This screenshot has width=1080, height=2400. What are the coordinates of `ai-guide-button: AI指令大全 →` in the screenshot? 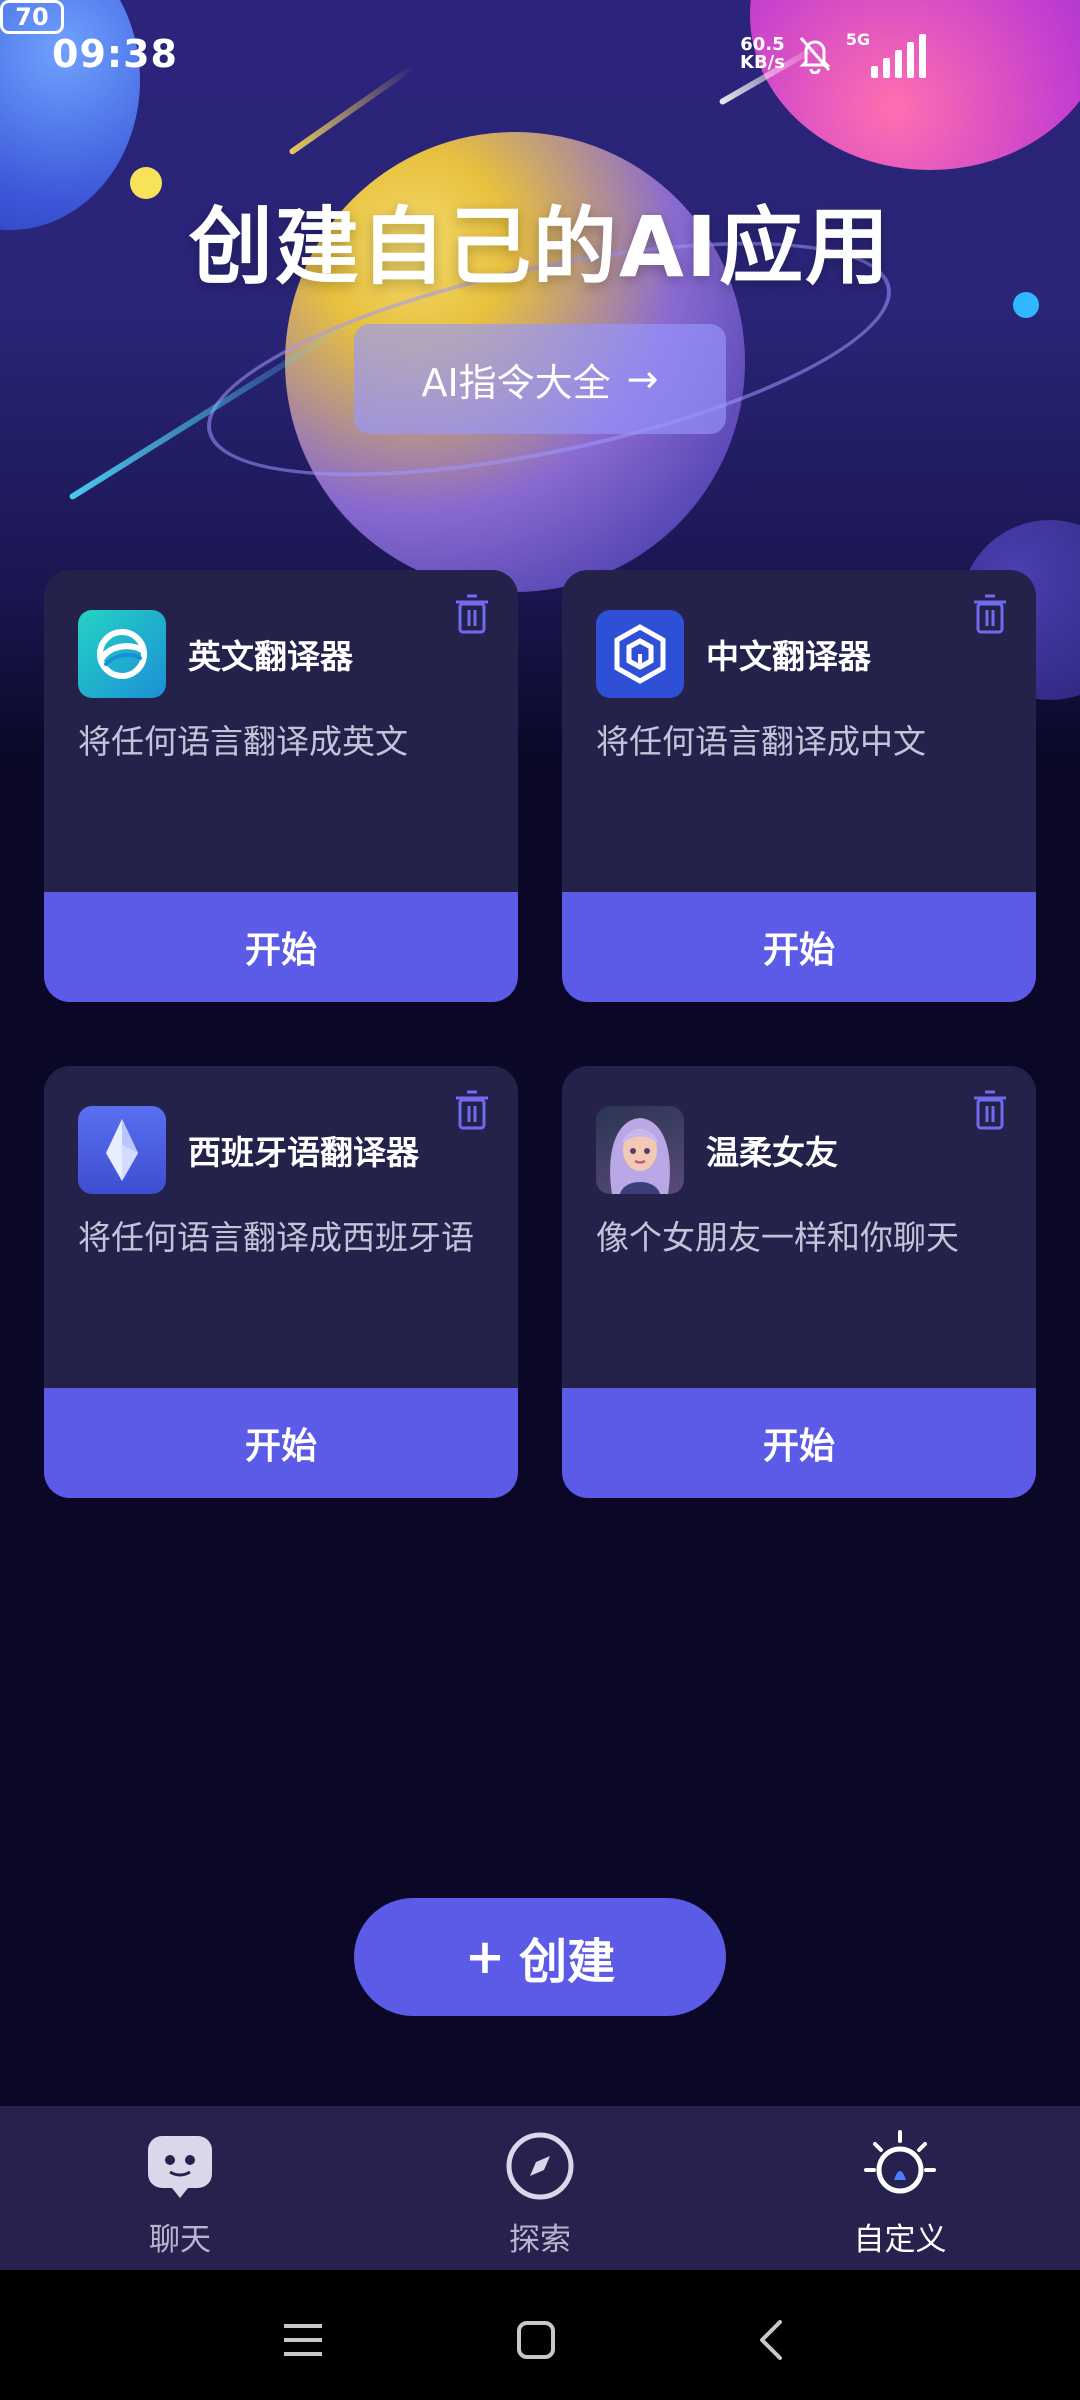 It's located at (540, 379).